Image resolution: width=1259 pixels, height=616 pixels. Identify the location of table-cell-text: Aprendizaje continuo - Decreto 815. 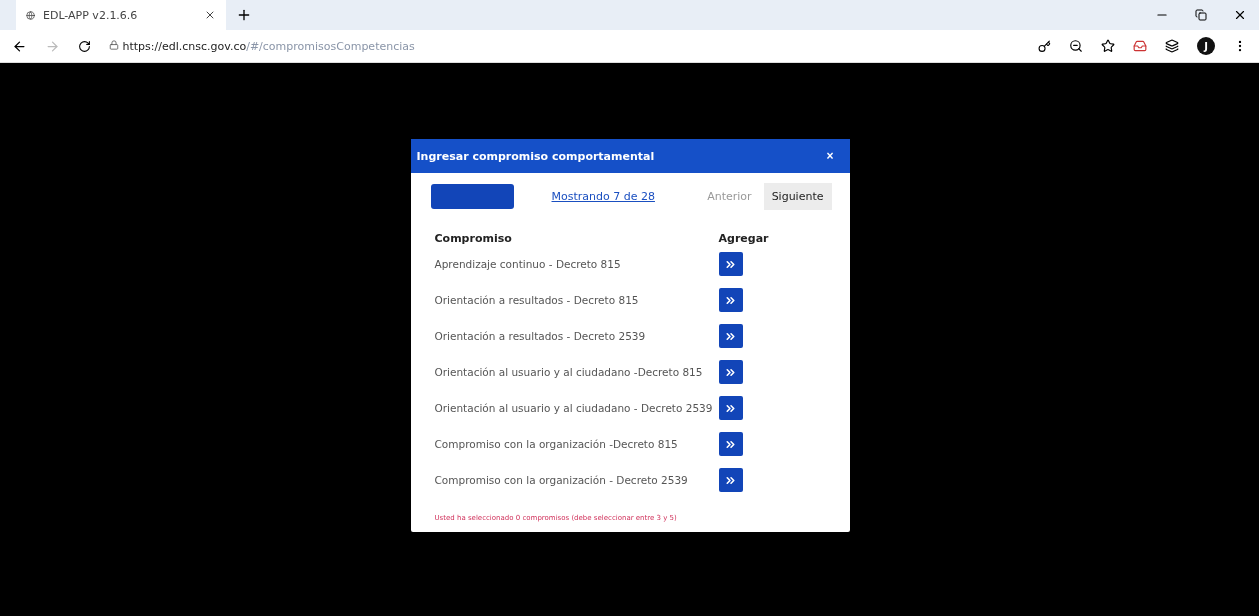
(528, 264).